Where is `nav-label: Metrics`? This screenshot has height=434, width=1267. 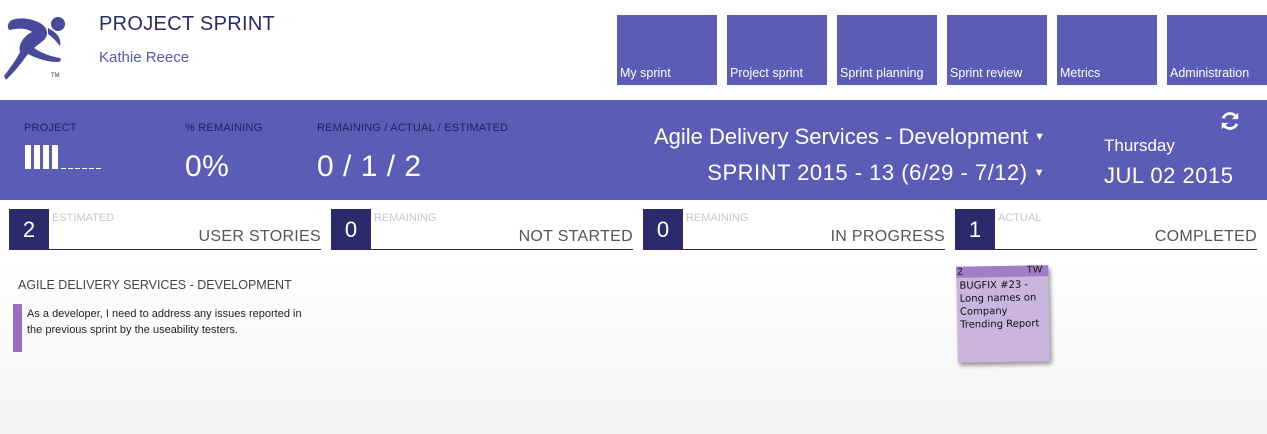
nav-label: Metrics is located at coordinates (1080, 73).